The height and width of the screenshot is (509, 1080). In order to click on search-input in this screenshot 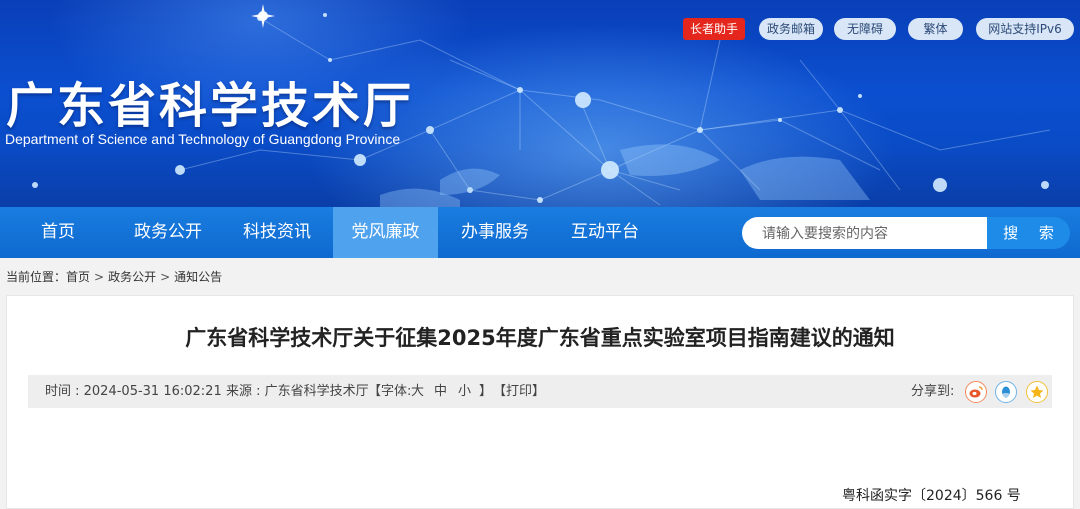, I will do `click(872, 234)`.